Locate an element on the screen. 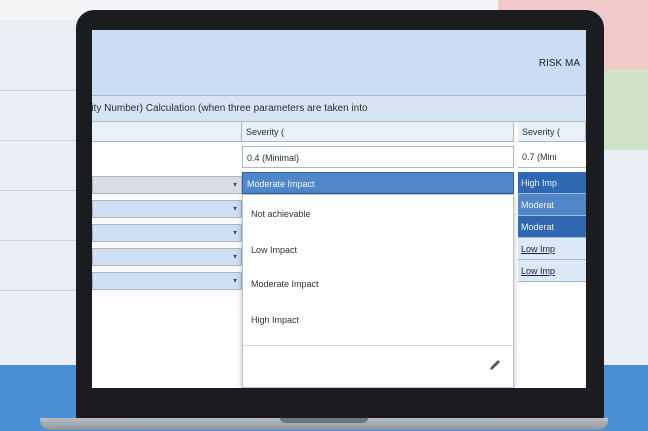 This screenshot has width=648, height=431. dropdown-option-not-achievable: Not achievable is located at coordinates (281, 214).